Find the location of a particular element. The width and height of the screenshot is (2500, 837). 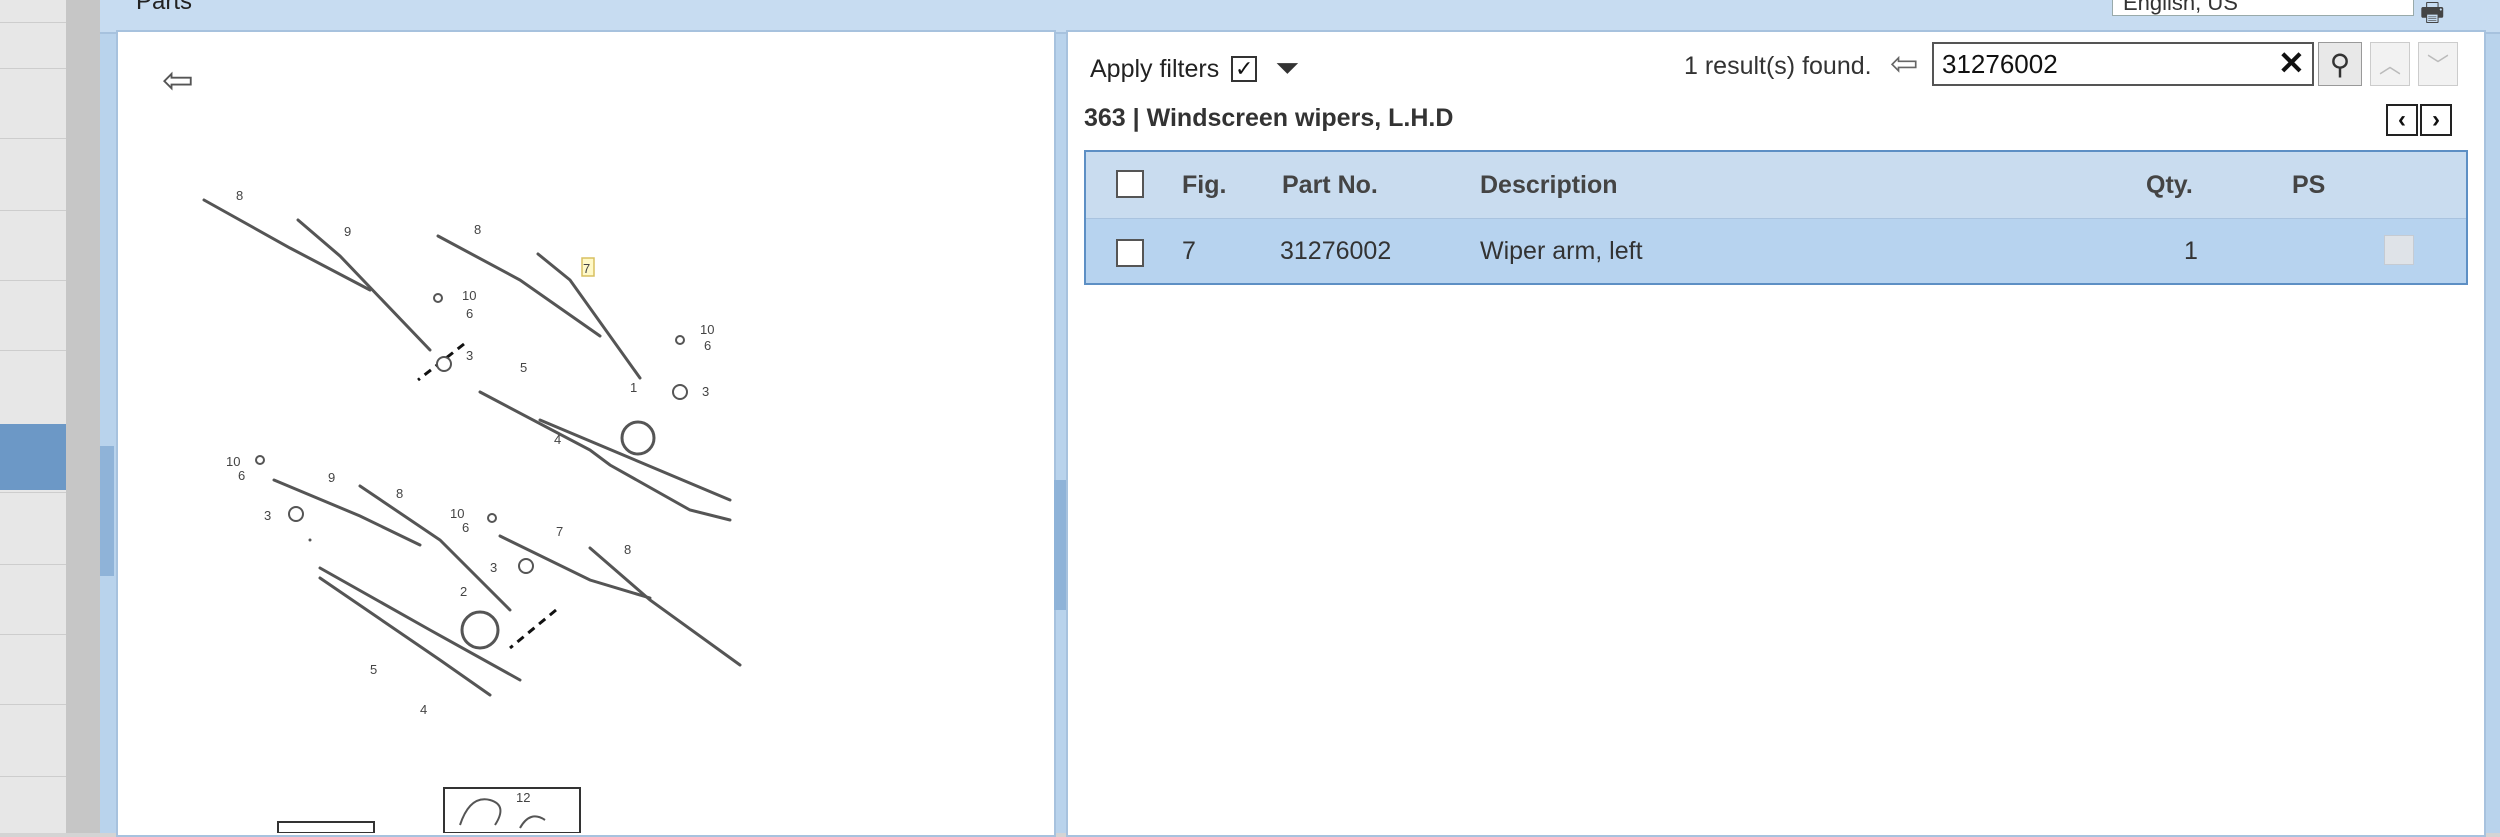

previous-hit-button: ︿ is located at coordinates (2390, 64).